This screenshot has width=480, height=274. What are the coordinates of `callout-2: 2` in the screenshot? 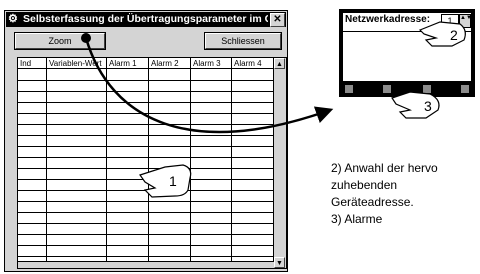 It's located at (454, 35).